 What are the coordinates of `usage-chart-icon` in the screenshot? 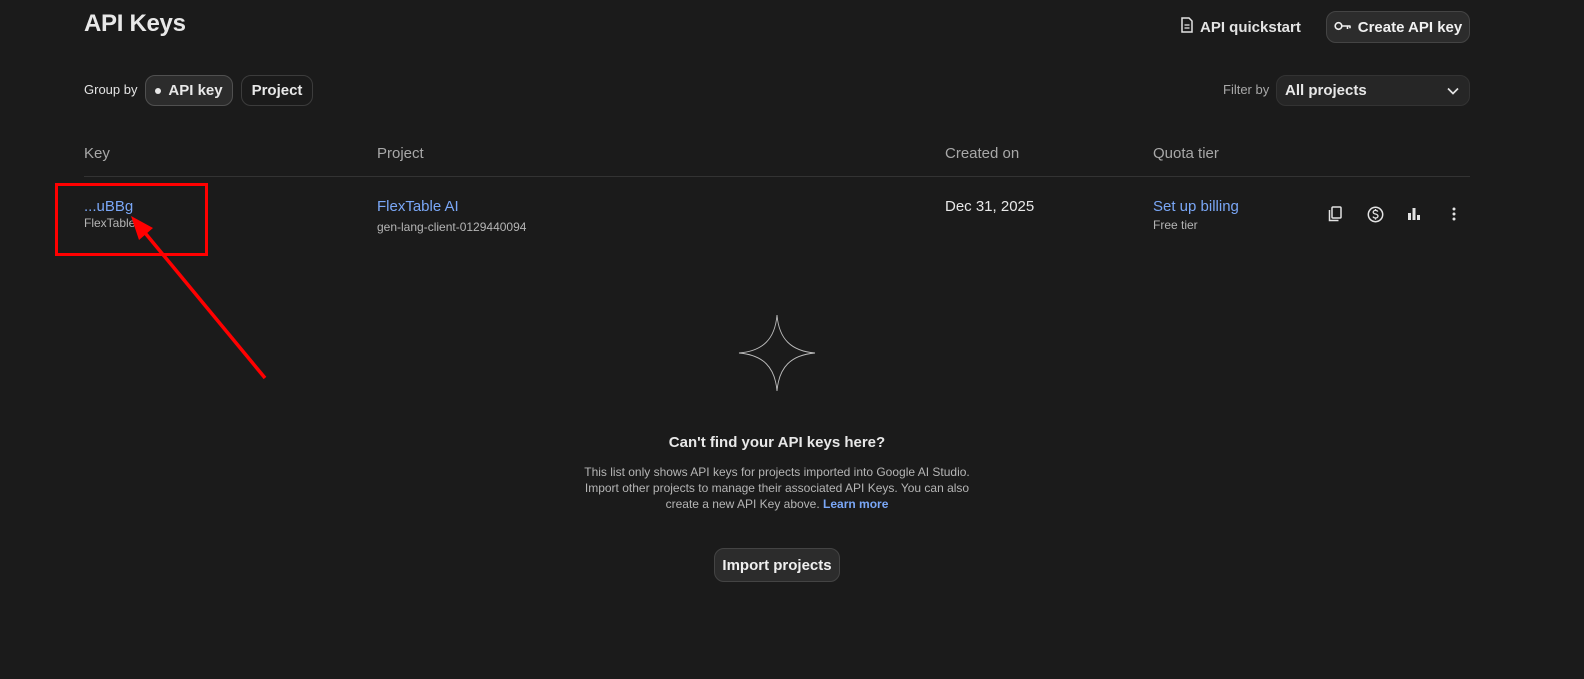 It's located at (1414, 214).